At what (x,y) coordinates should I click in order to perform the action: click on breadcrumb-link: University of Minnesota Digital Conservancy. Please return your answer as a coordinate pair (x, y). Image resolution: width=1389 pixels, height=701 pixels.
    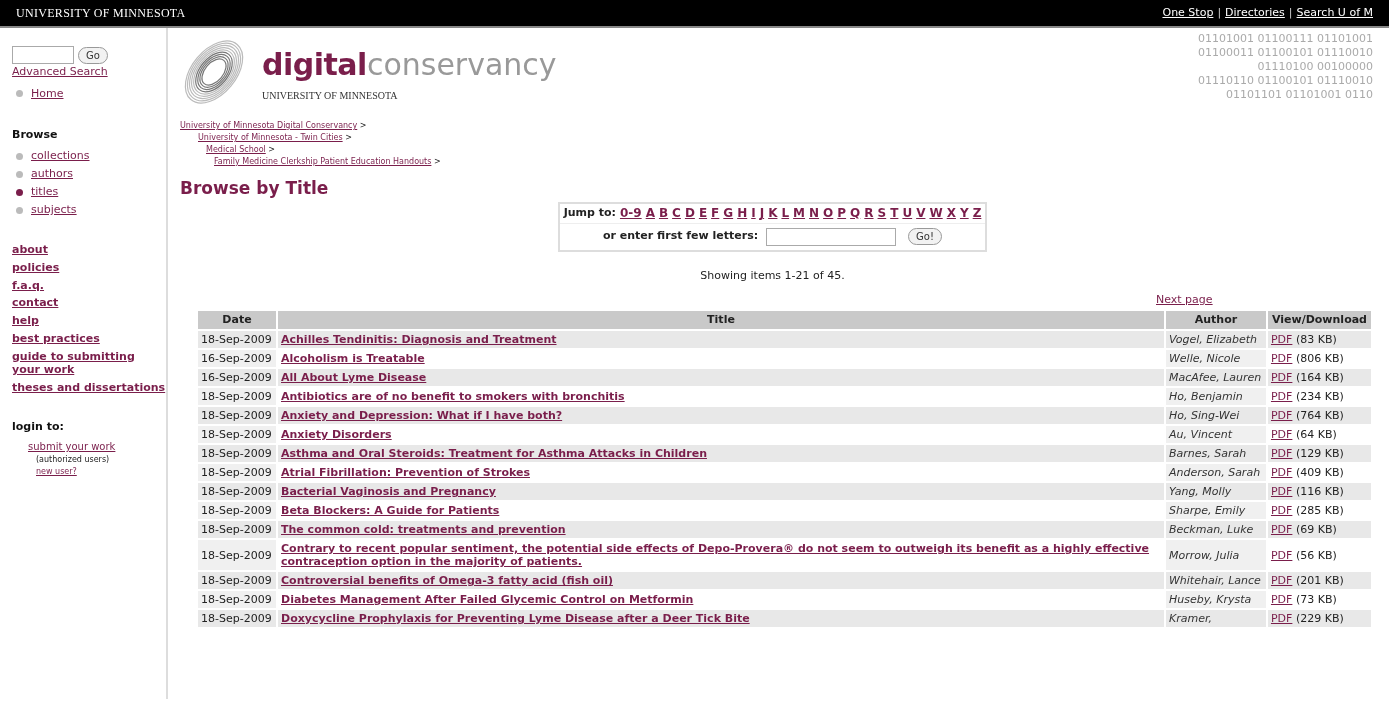
    Looking at the image, I should click on (269, 125).